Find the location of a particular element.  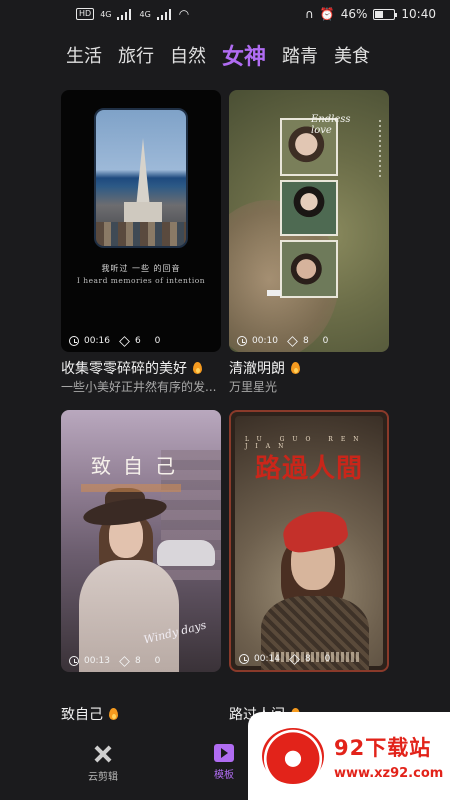

status-right: ∩ ⏰ 46% 10:40 is located at coordinates (370, 14).